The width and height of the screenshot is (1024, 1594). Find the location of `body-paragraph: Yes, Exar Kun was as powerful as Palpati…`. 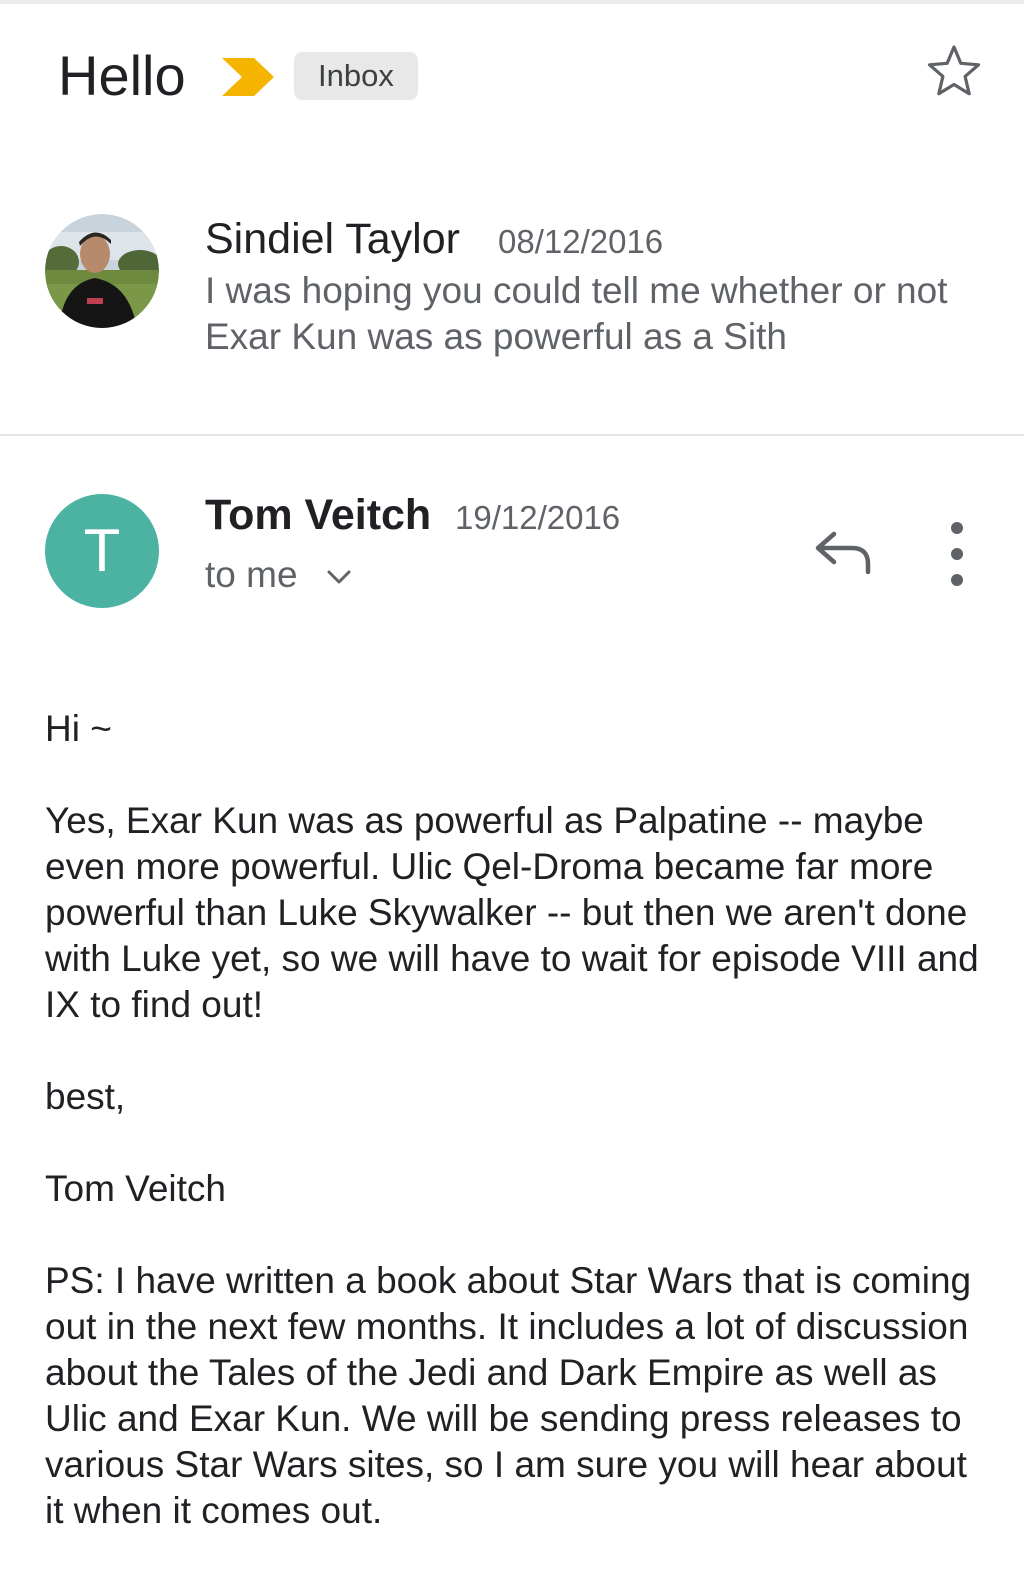

body-paragraph: Yes, Exar Kun was as powerful as Palpati… is located at coordinates (512, 912).